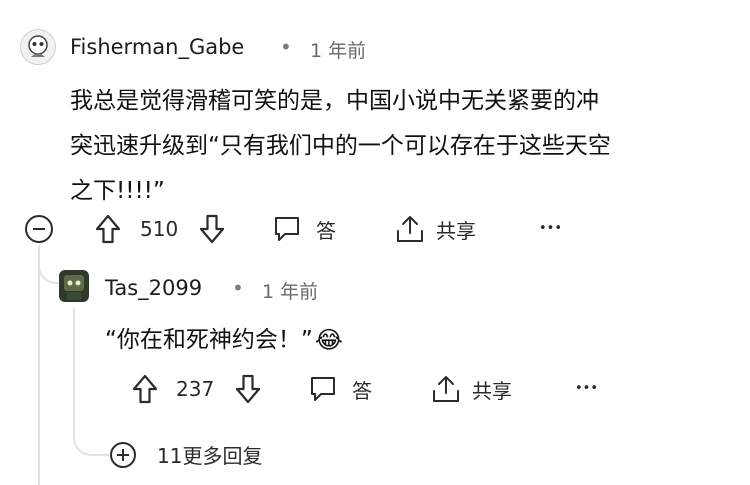  Describe the element at coordinates (326, 230) in the screenshot. I see `reply-label: 答` at that location.